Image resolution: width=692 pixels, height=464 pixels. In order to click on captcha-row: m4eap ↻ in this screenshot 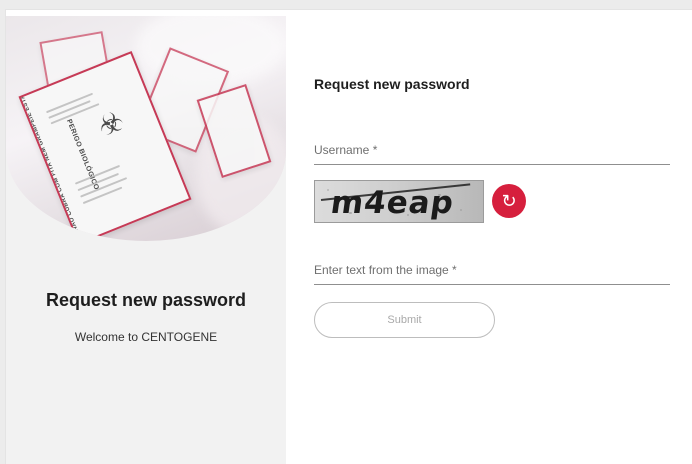, I will do `click(439, 202)`.